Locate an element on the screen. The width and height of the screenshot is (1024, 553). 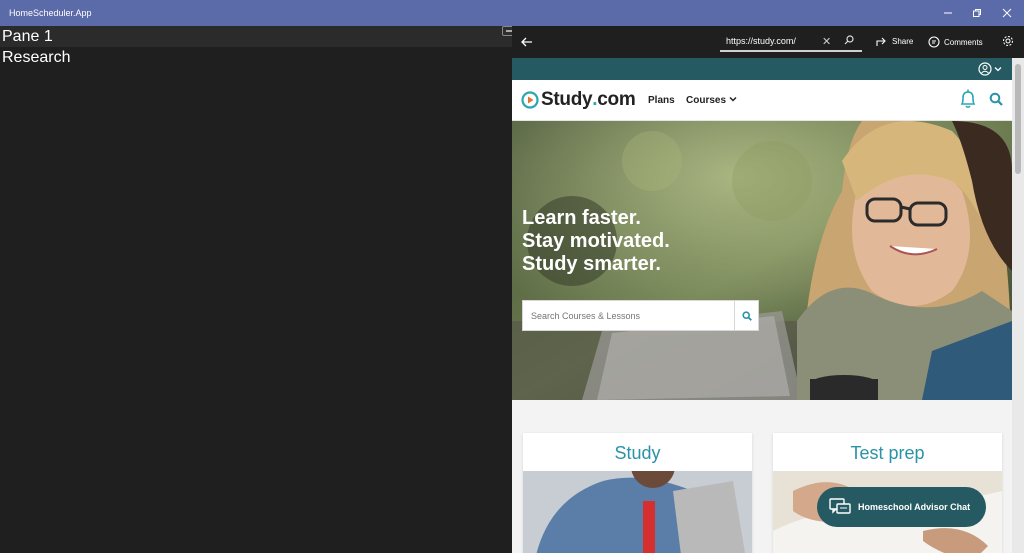
advisor-chat-button: Homeschool Advisor Chat is located at coordinates (901, 507).